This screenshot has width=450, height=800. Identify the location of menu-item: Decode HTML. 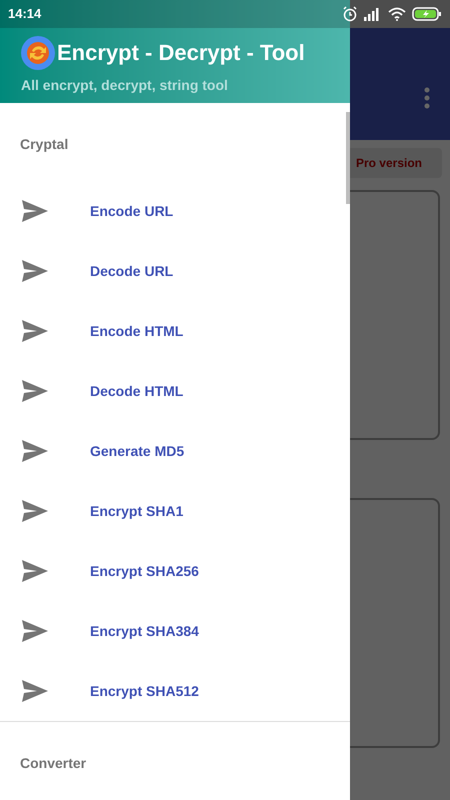
(175, 391).